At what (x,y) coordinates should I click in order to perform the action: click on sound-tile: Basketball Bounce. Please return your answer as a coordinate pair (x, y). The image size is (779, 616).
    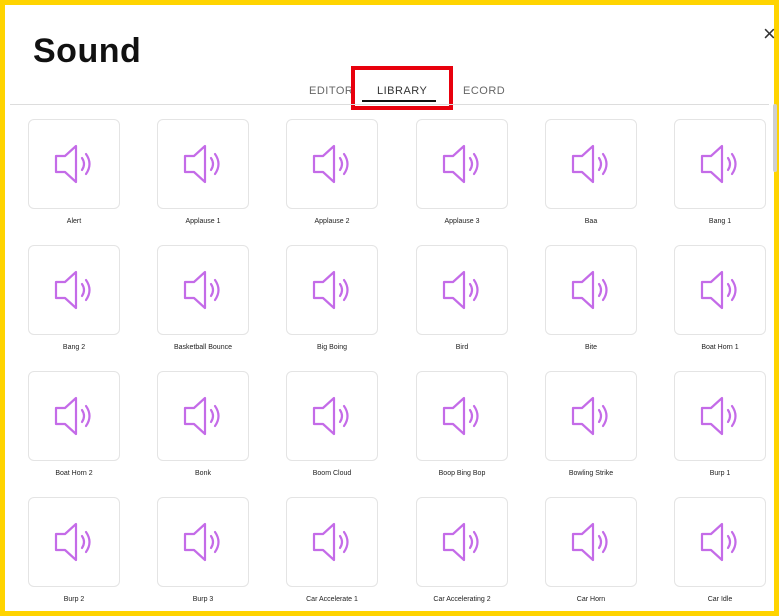
    Looking at the image, I should click on (203, 304).